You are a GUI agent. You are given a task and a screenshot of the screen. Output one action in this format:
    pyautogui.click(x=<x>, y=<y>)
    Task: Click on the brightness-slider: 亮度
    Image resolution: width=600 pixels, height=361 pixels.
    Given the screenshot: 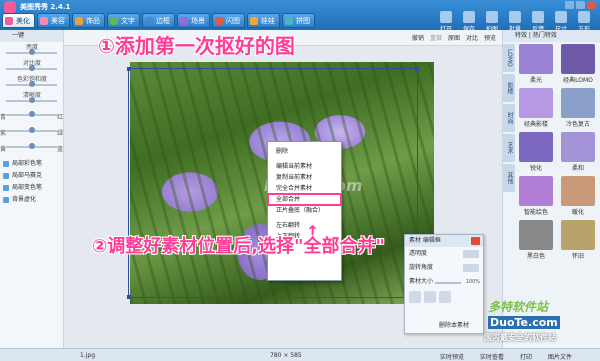 What is the action you would take?
    pyautogui.click(x=31, y=50)
    